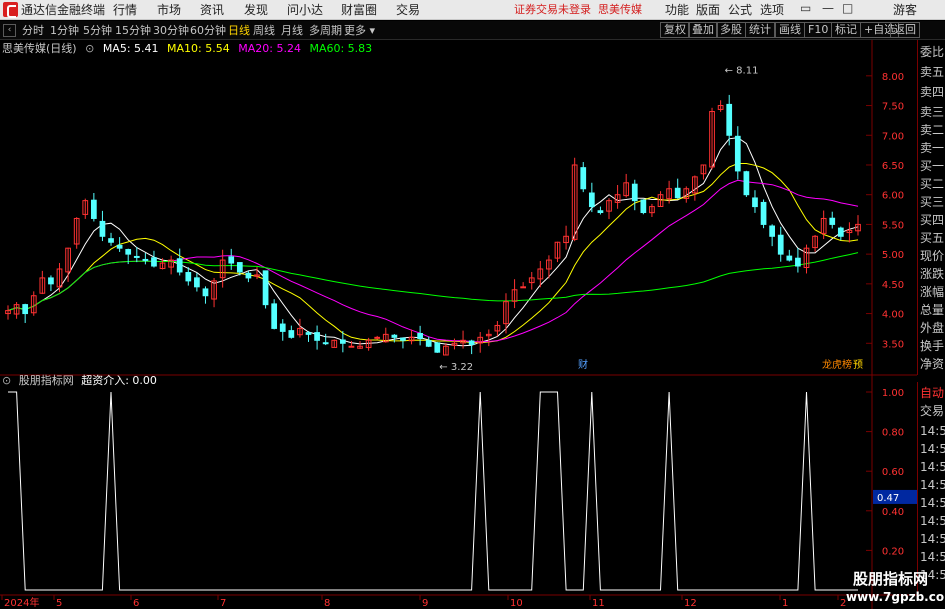  Describe the element at coordinates (847, 8) in the screenshot. I see `maximize-icon: □` at that location.